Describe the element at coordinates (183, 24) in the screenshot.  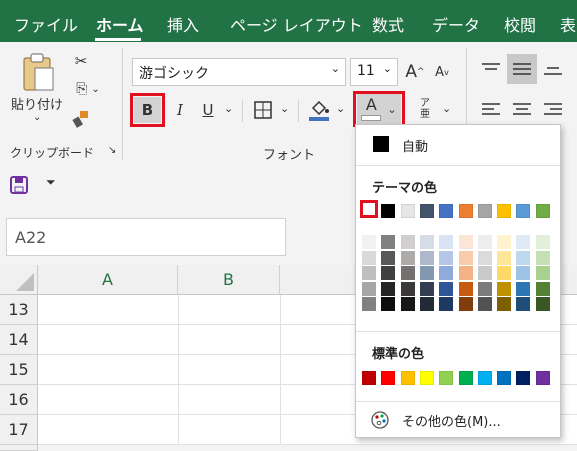
I see `tab-insert: 挿入` at that location.